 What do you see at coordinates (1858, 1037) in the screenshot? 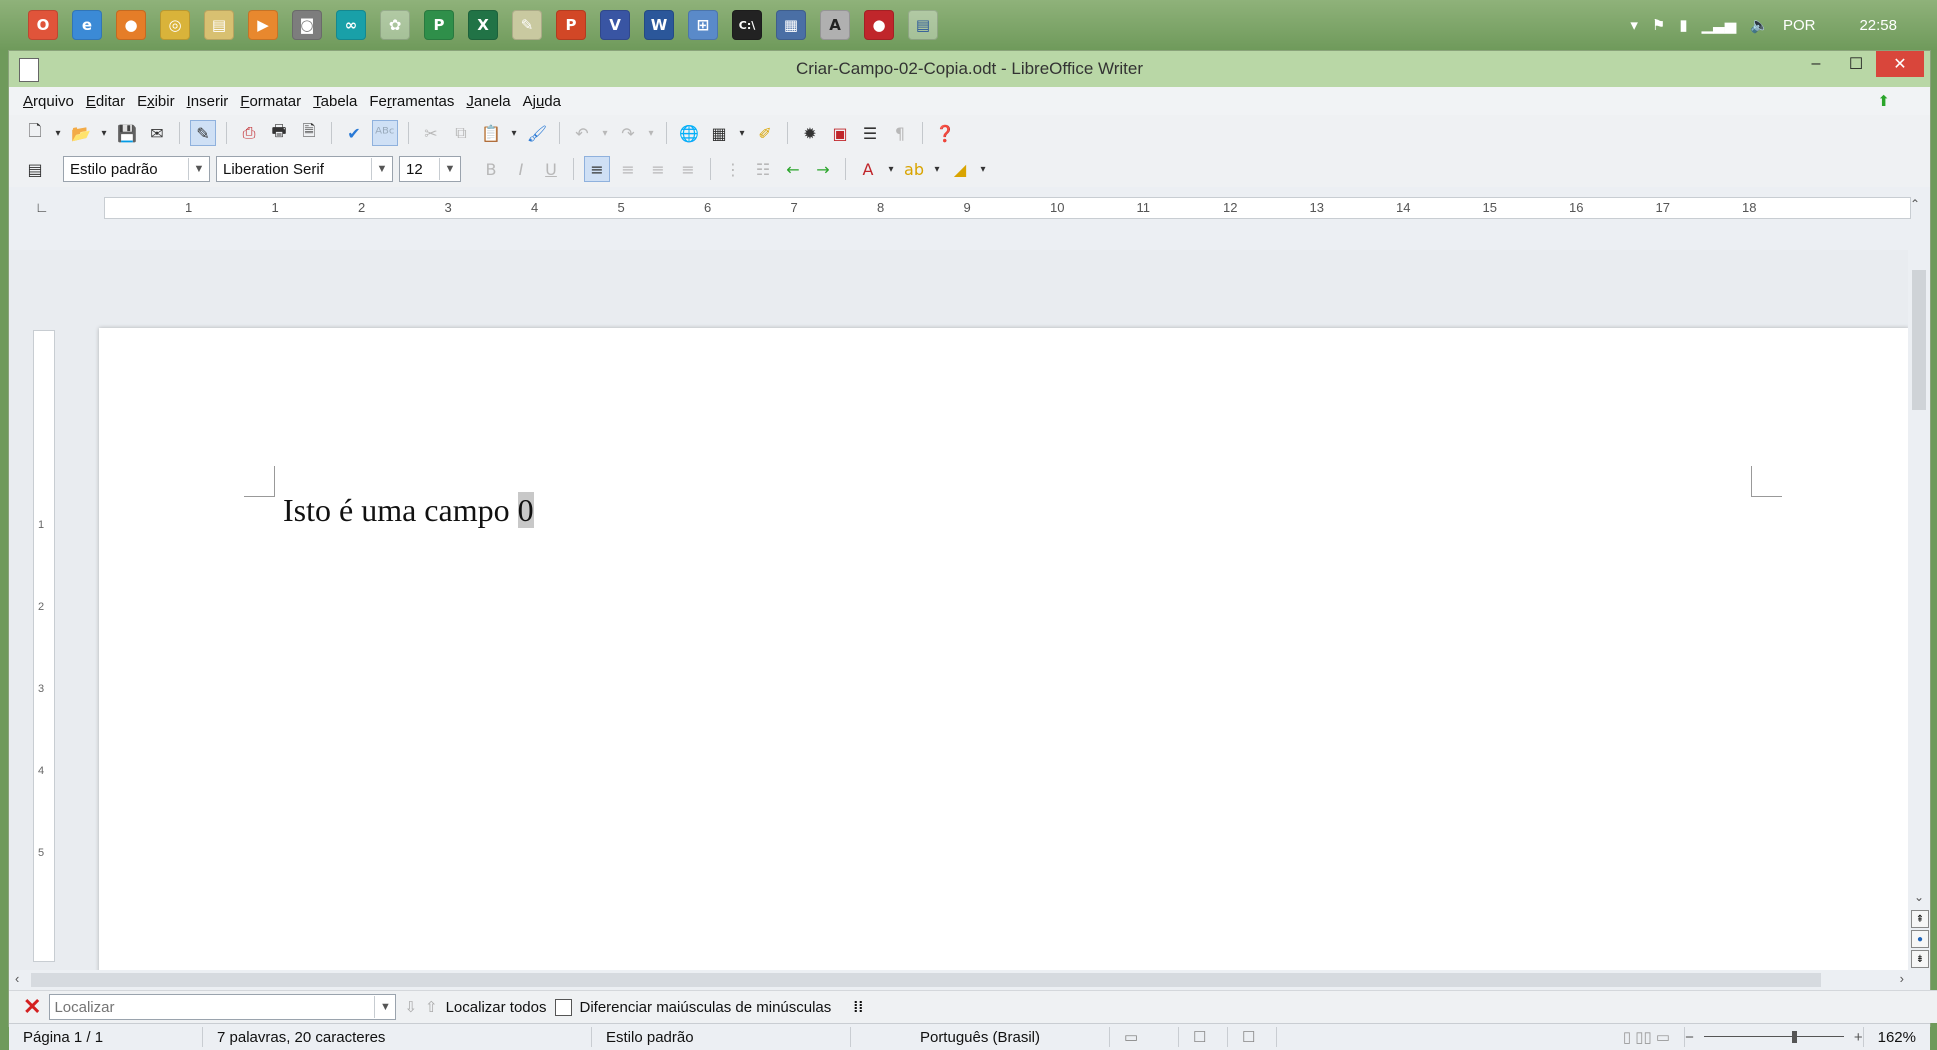
I see `zoom-in-icon: +` at bounding box center [1858, 1037].